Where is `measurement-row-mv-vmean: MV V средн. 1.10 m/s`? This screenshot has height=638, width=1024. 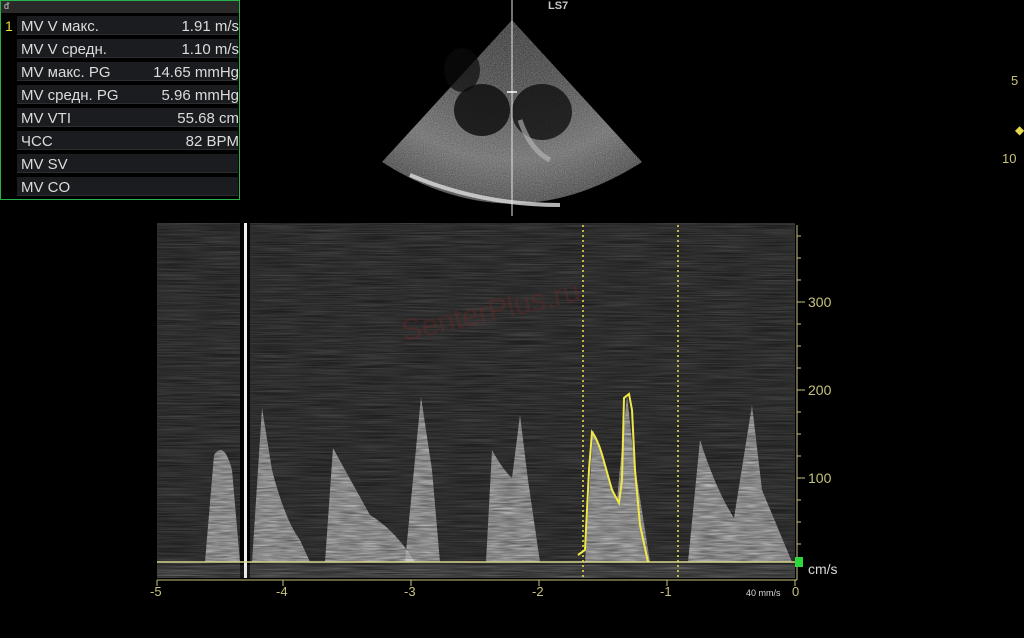 measurement-row-mv-vmean: MV V средн. 1.10 m/s is located at coordinates (120, 48).